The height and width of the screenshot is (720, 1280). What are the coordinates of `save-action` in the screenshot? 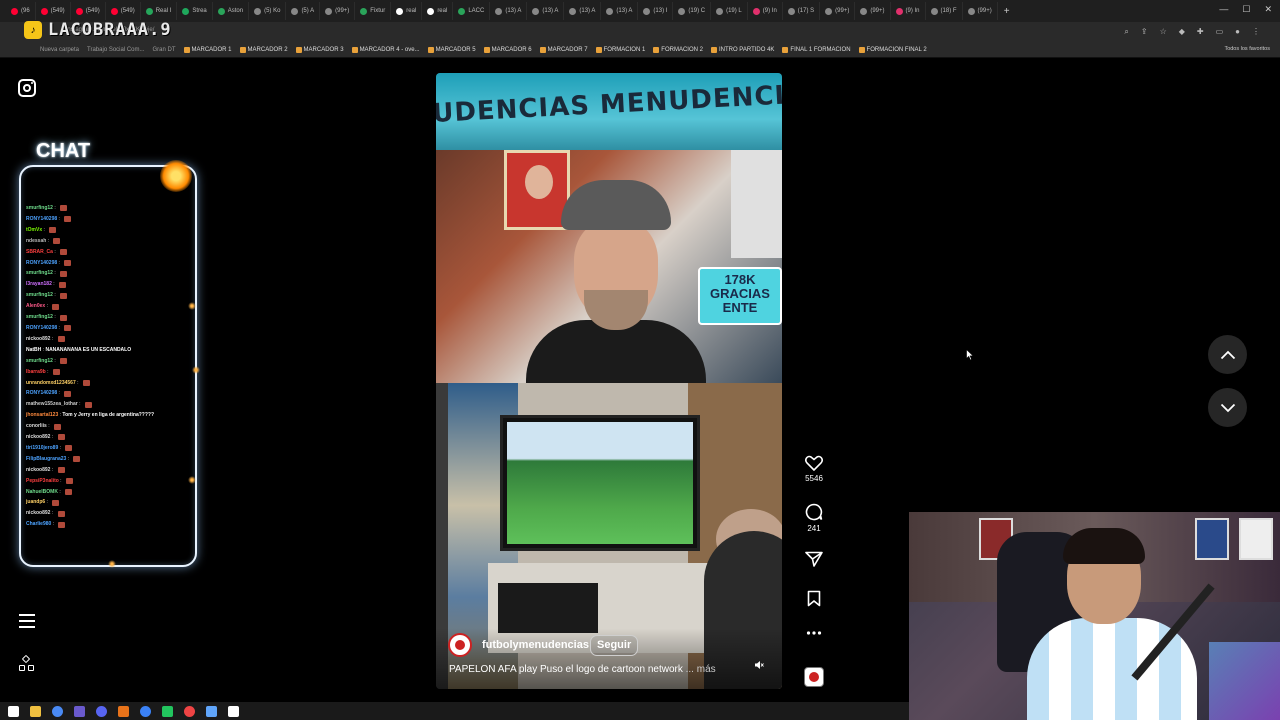 It's located at (814, 598).